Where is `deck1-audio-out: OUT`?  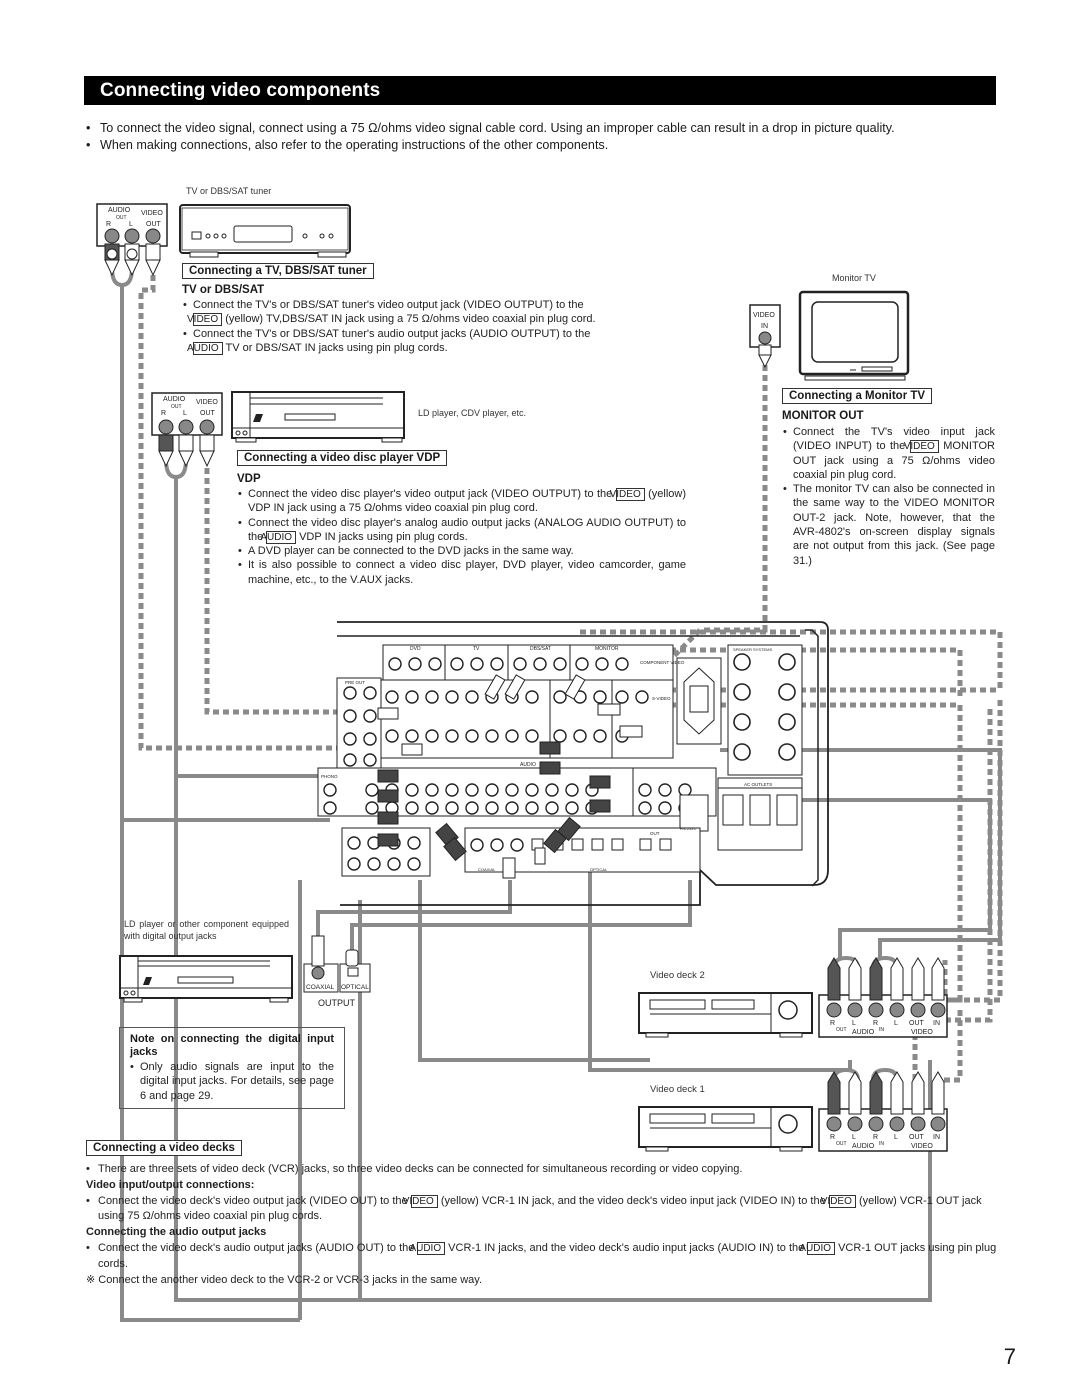
deck1-audio-out: OUT is located at coordinates (841, 1144).